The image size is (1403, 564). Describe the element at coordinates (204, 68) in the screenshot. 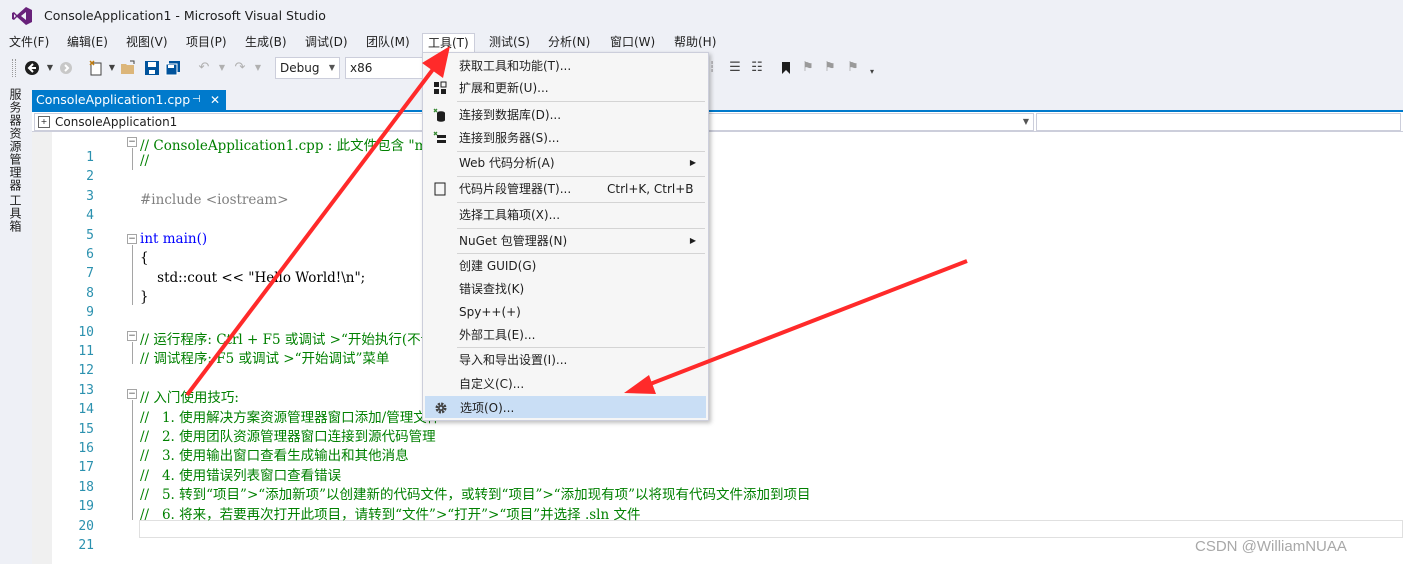

I see `undo-icon: ↶` at that location.